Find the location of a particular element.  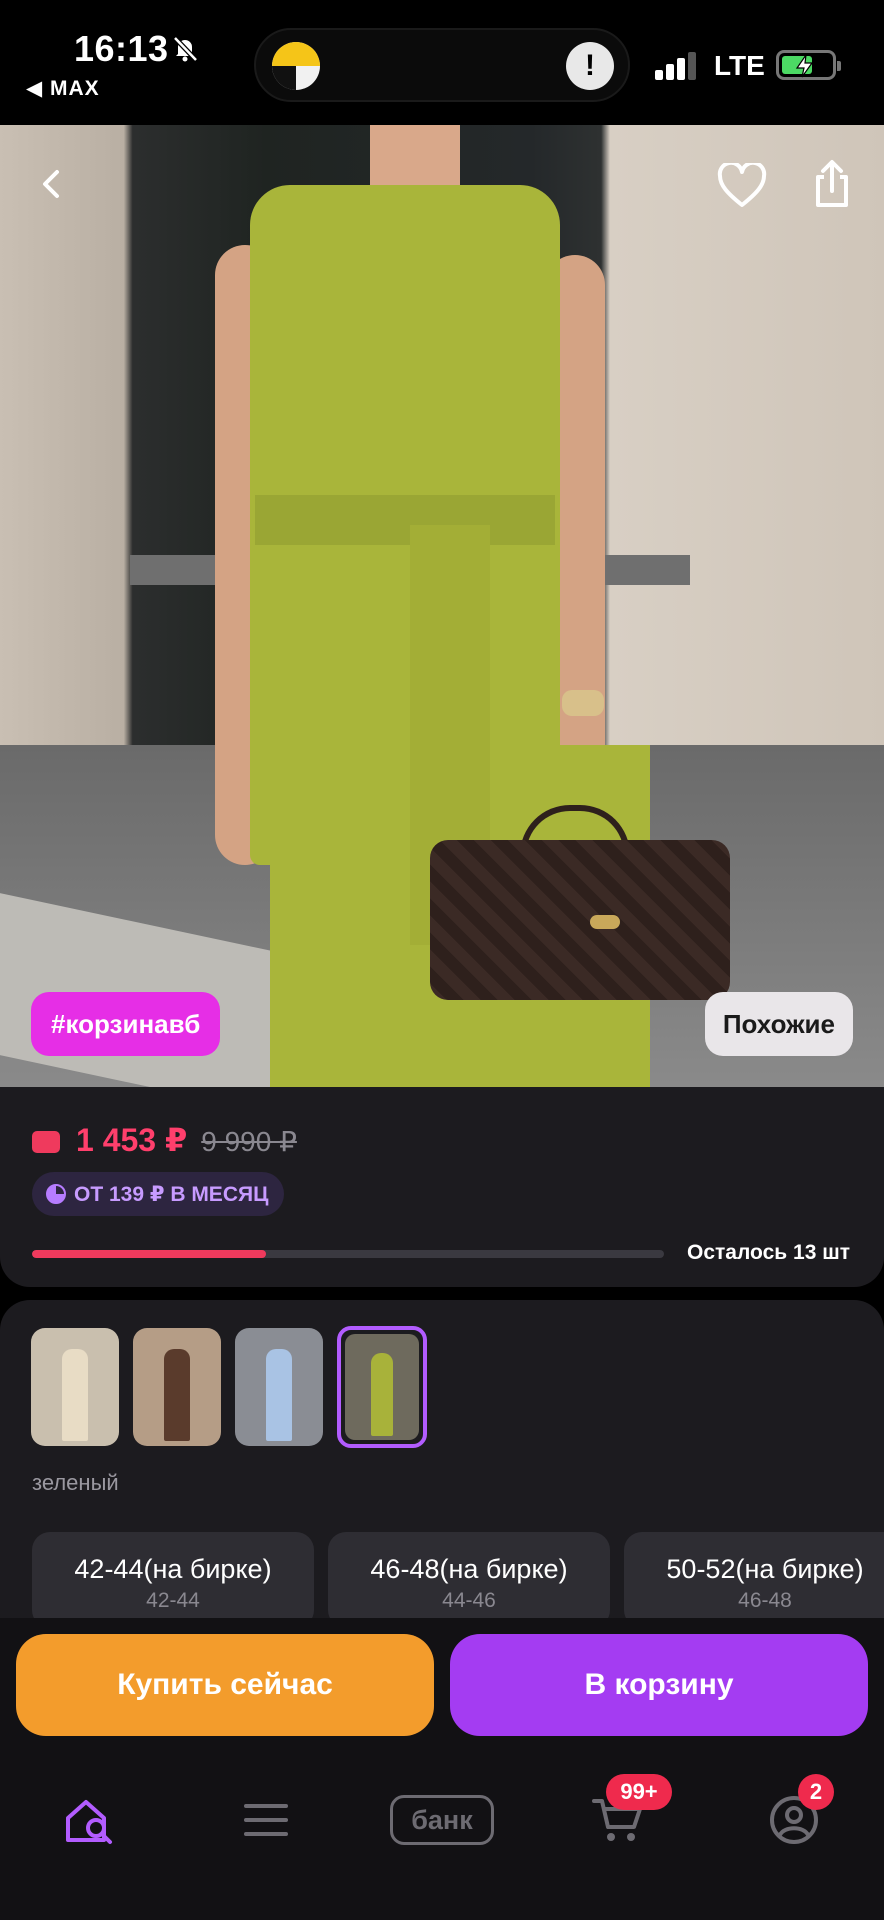

price-row: 1 453 ₽ 9 990 ₽ is located at coordinates (164, 1140).